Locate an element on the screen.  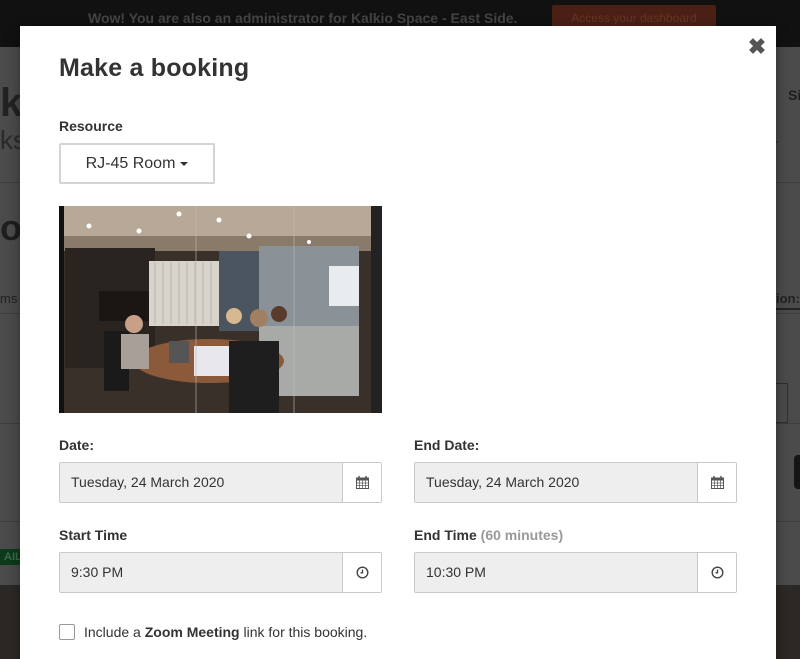
zoom-text-after: link for this booking. is located at coordinates (305, 632).